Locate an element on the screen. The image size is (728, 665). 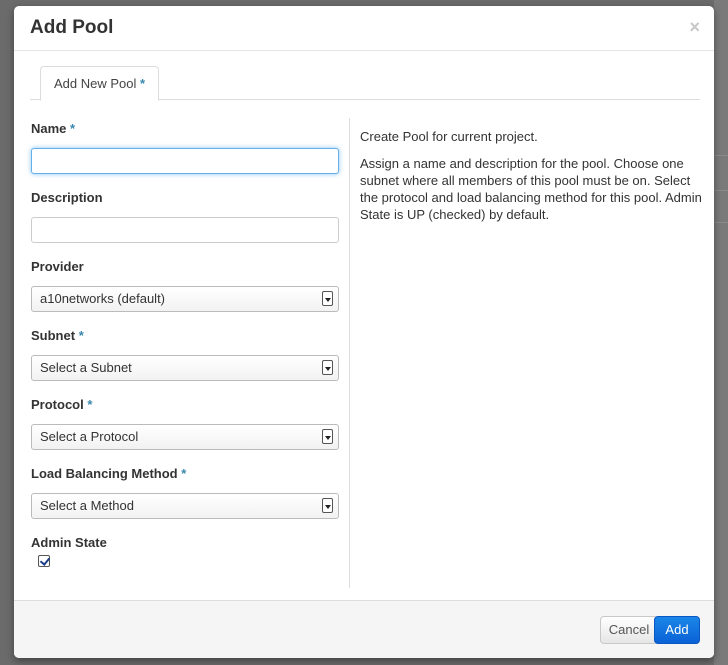
add-button: Add is located at coordinates (677, 630).